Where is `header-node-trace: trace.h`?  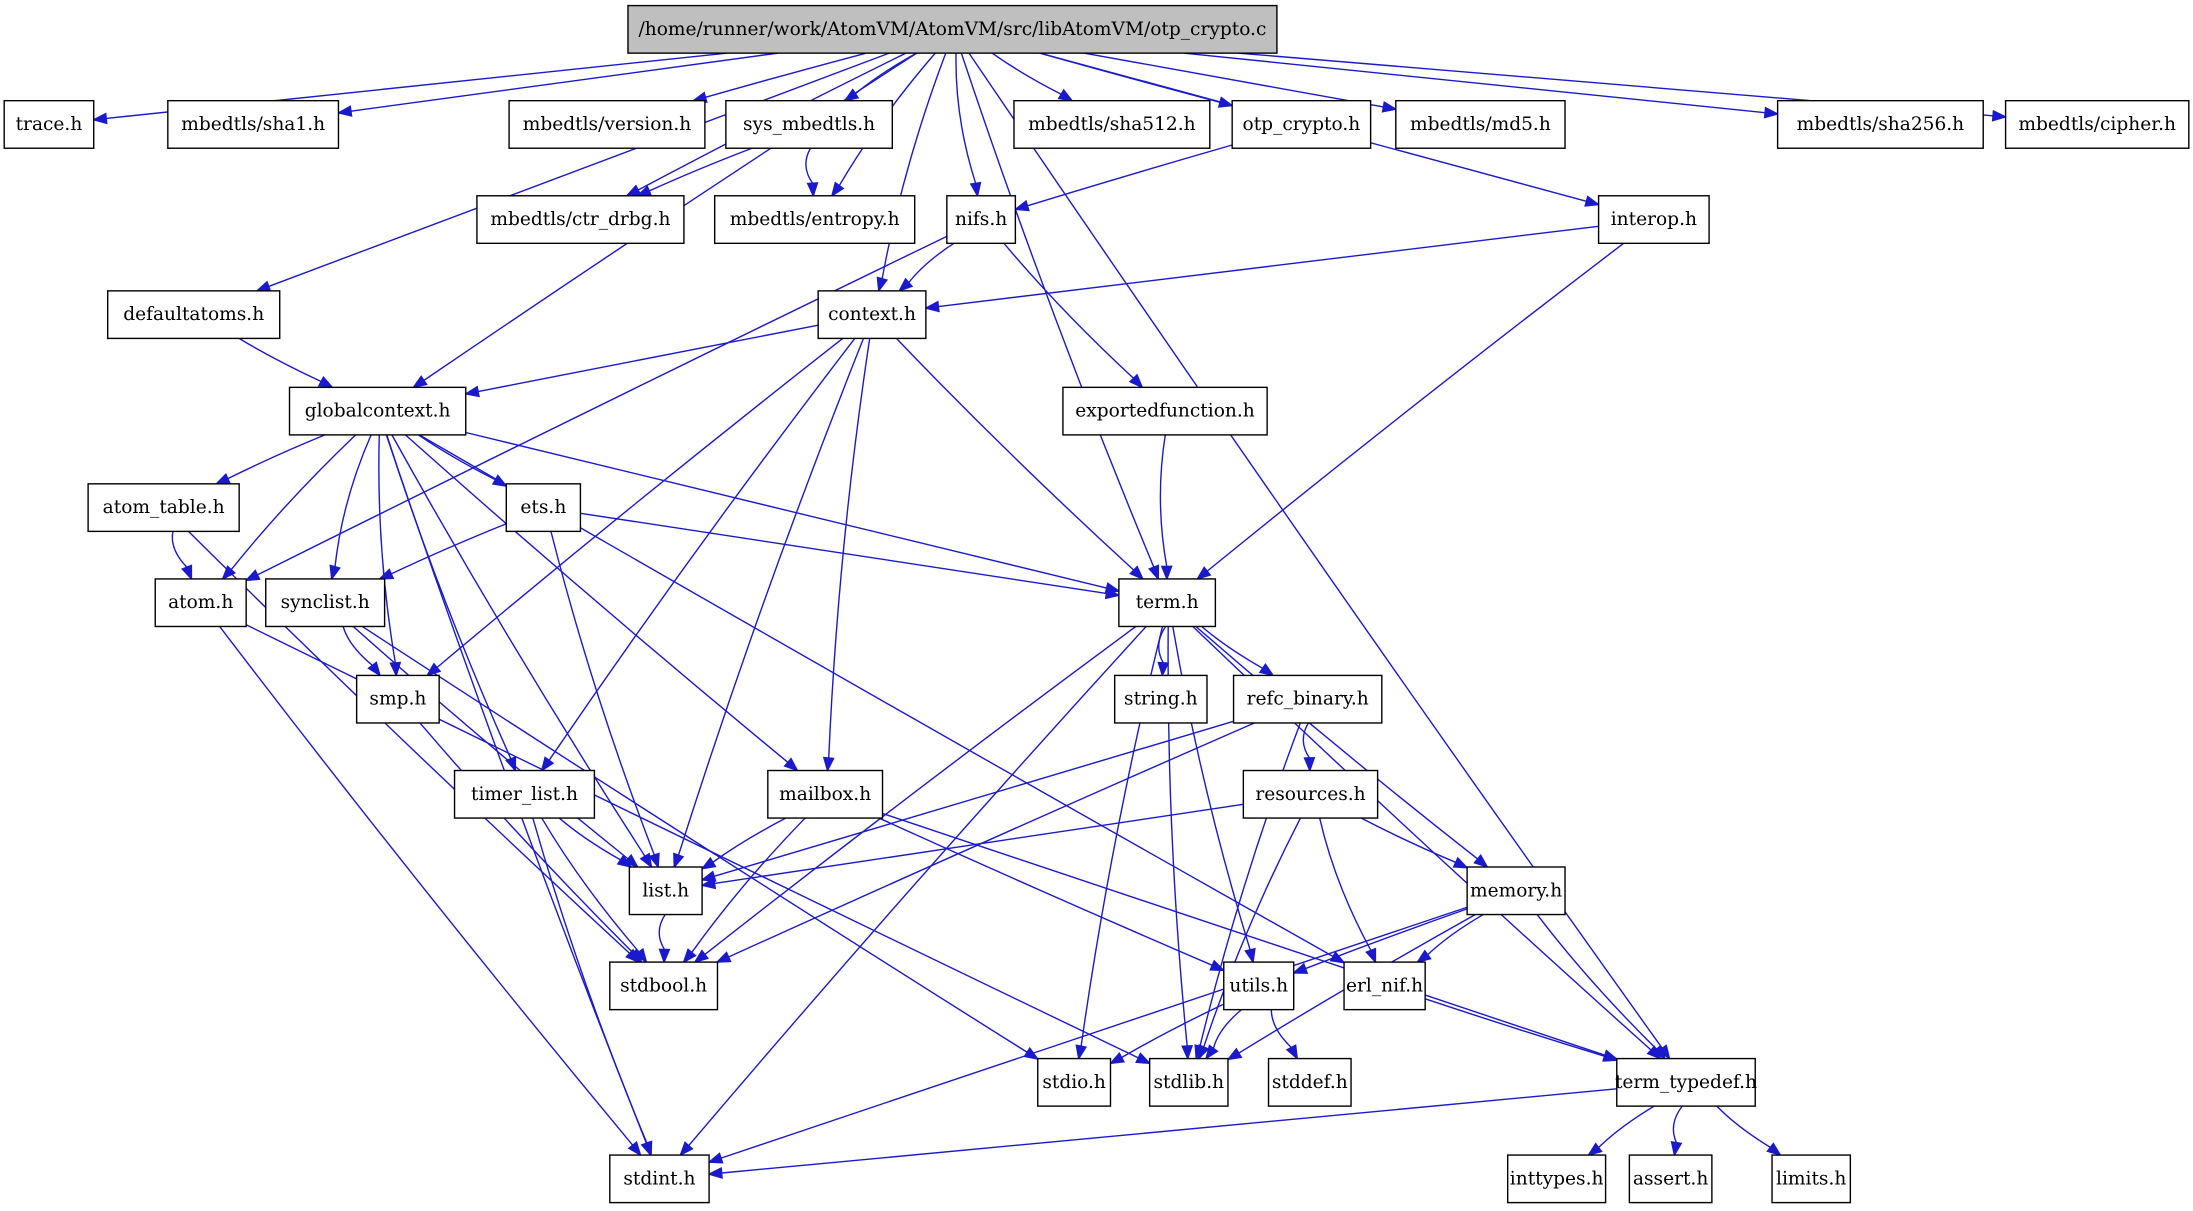
header-node-trace: trace.h is located at coordinates (49, 124).